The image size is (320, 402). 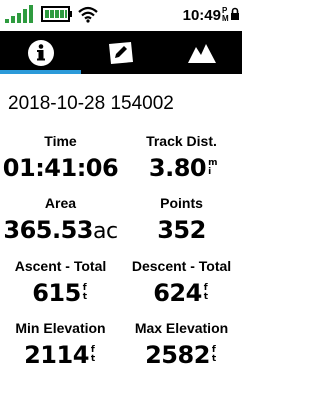 I want to click on field-number: 3.80, so click(x=177, y=168).